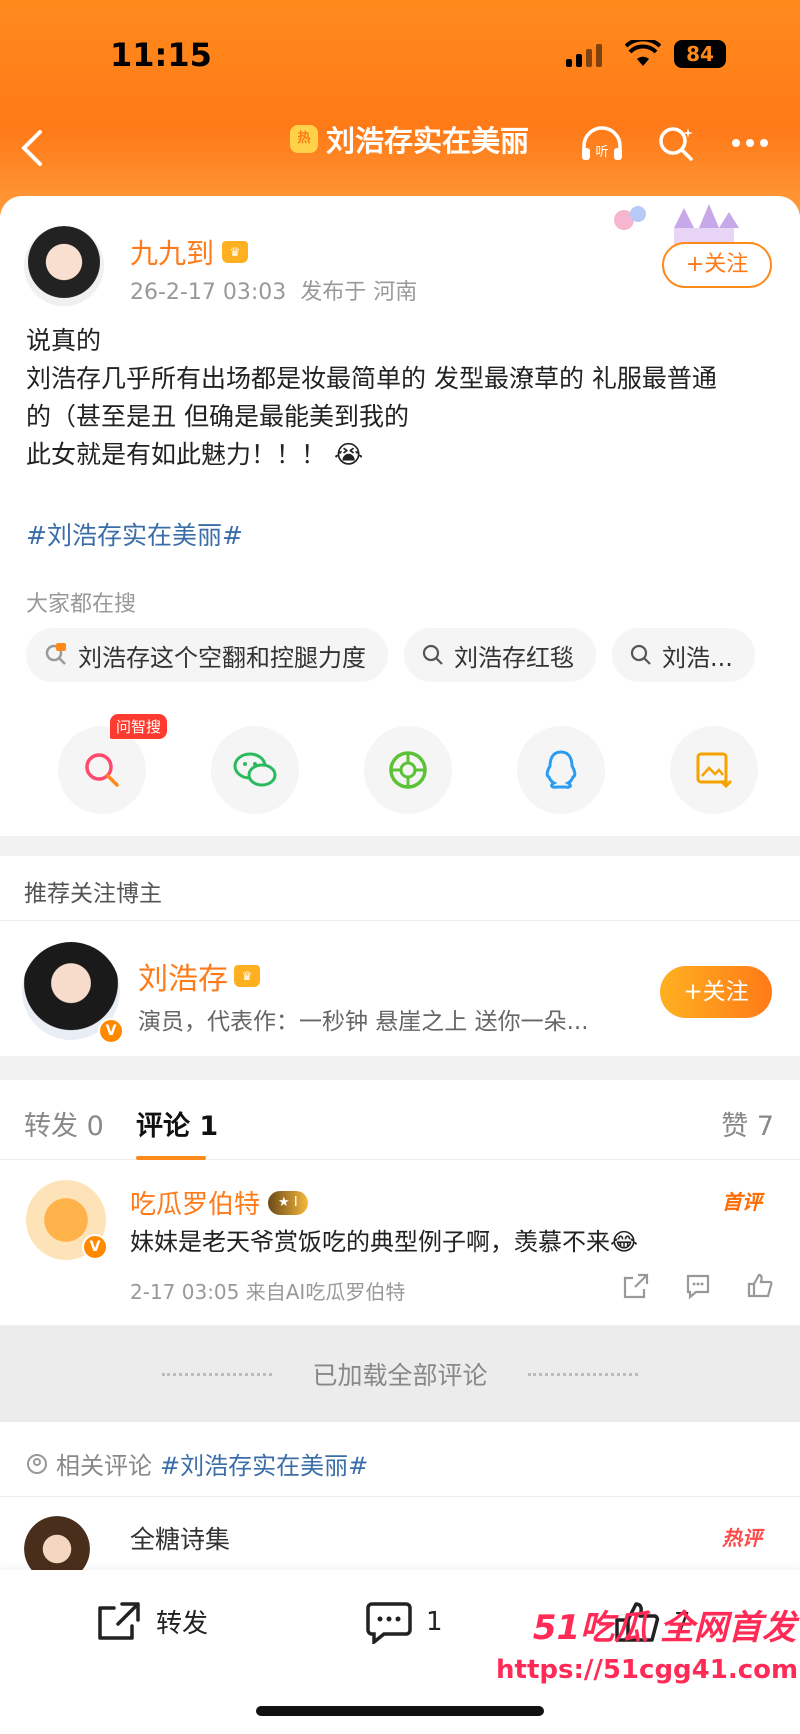  I want to click on comment-tabs: 转发 0 评论 1 赞 7, so click(400, 1120).